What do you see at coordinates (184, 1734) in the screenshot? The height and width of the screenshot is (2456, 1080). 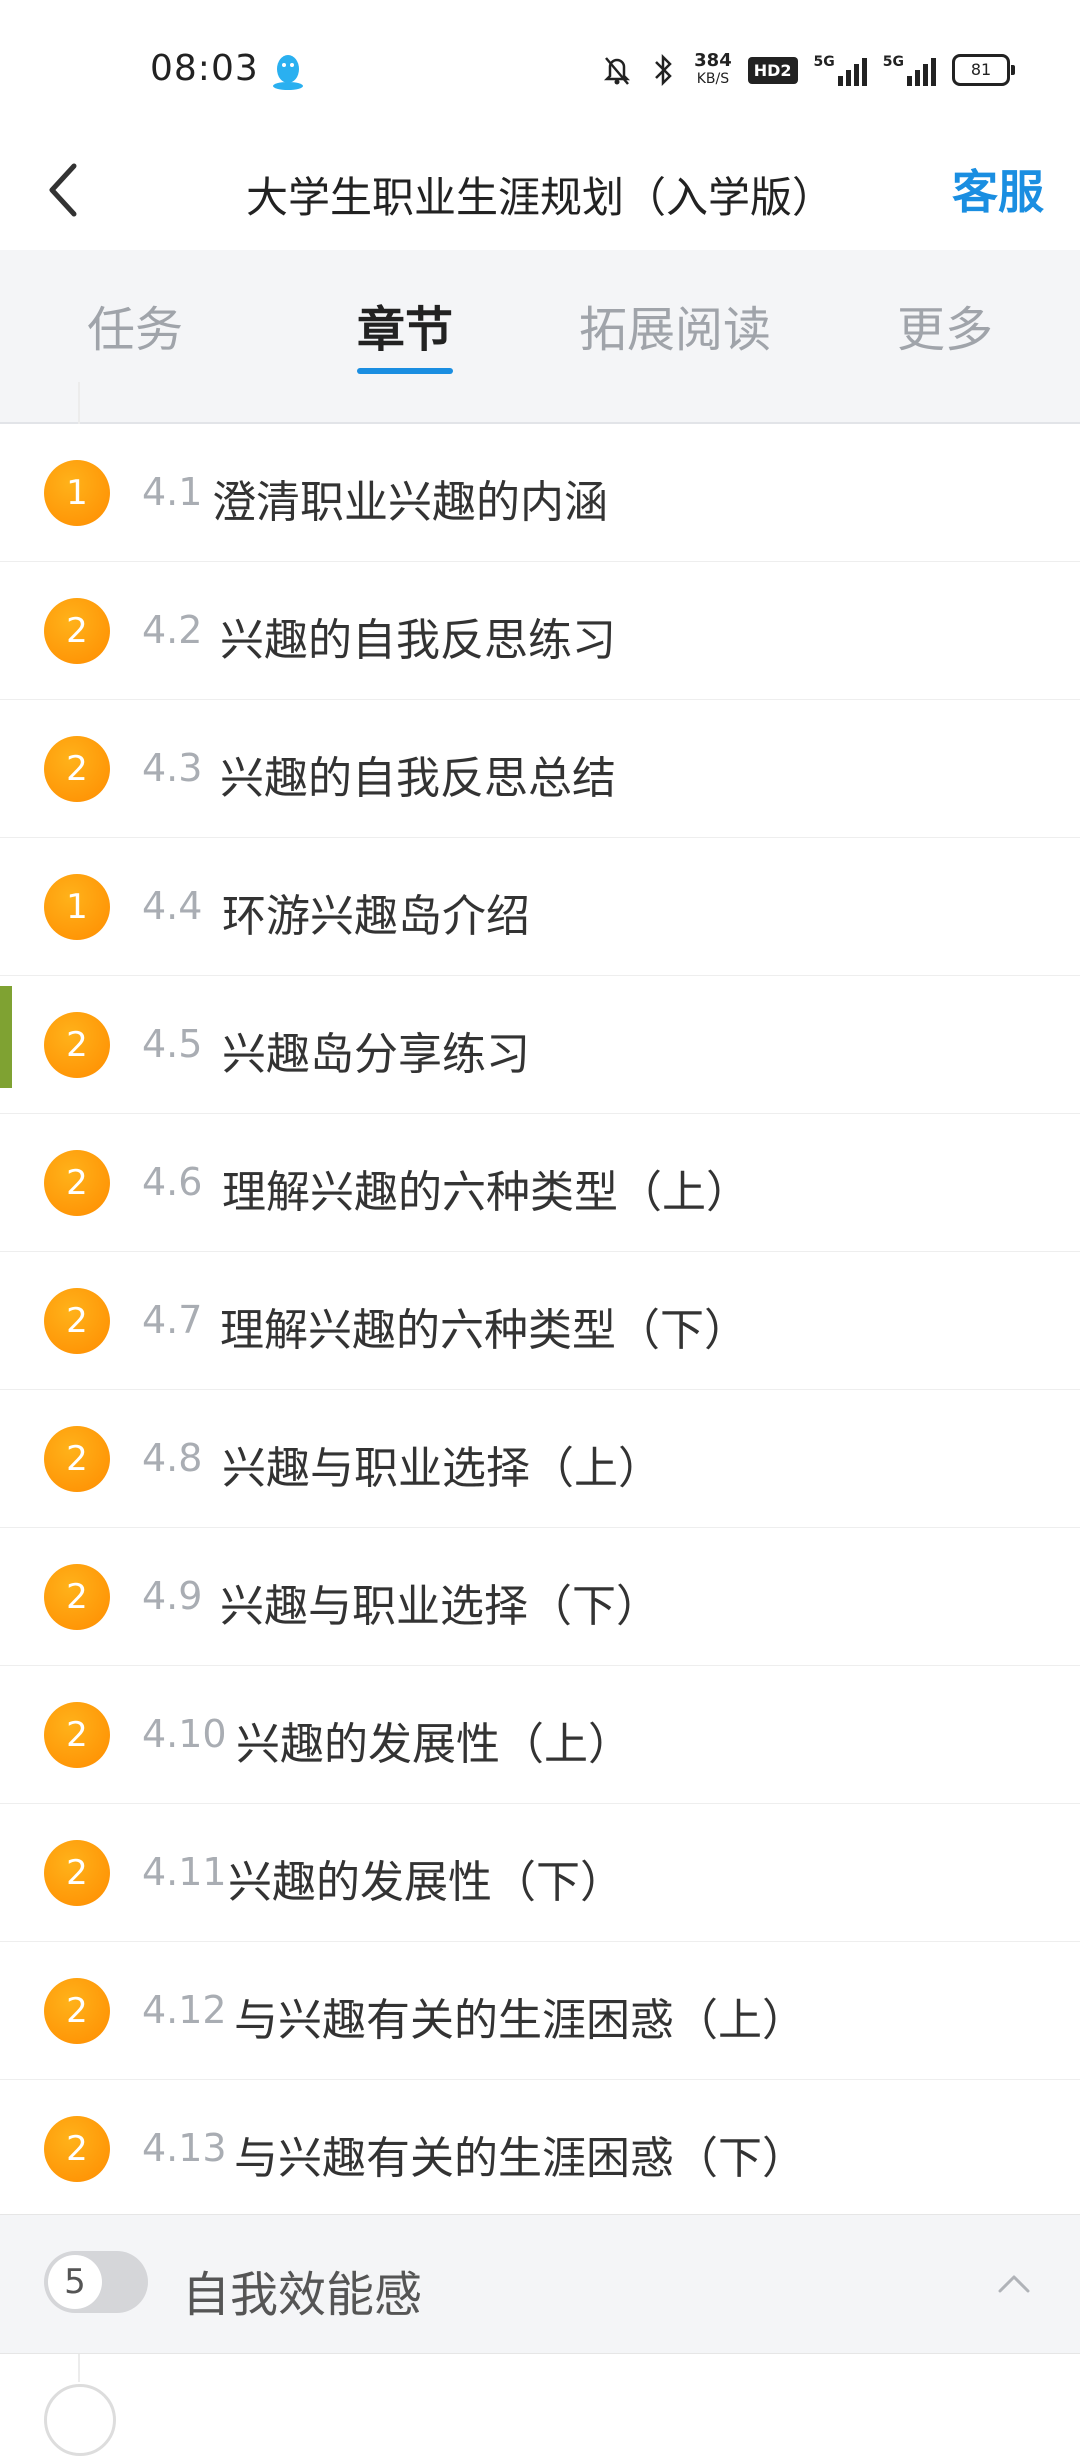 I see `lesson-number: 4.10` at bounding box center [184, 1734].